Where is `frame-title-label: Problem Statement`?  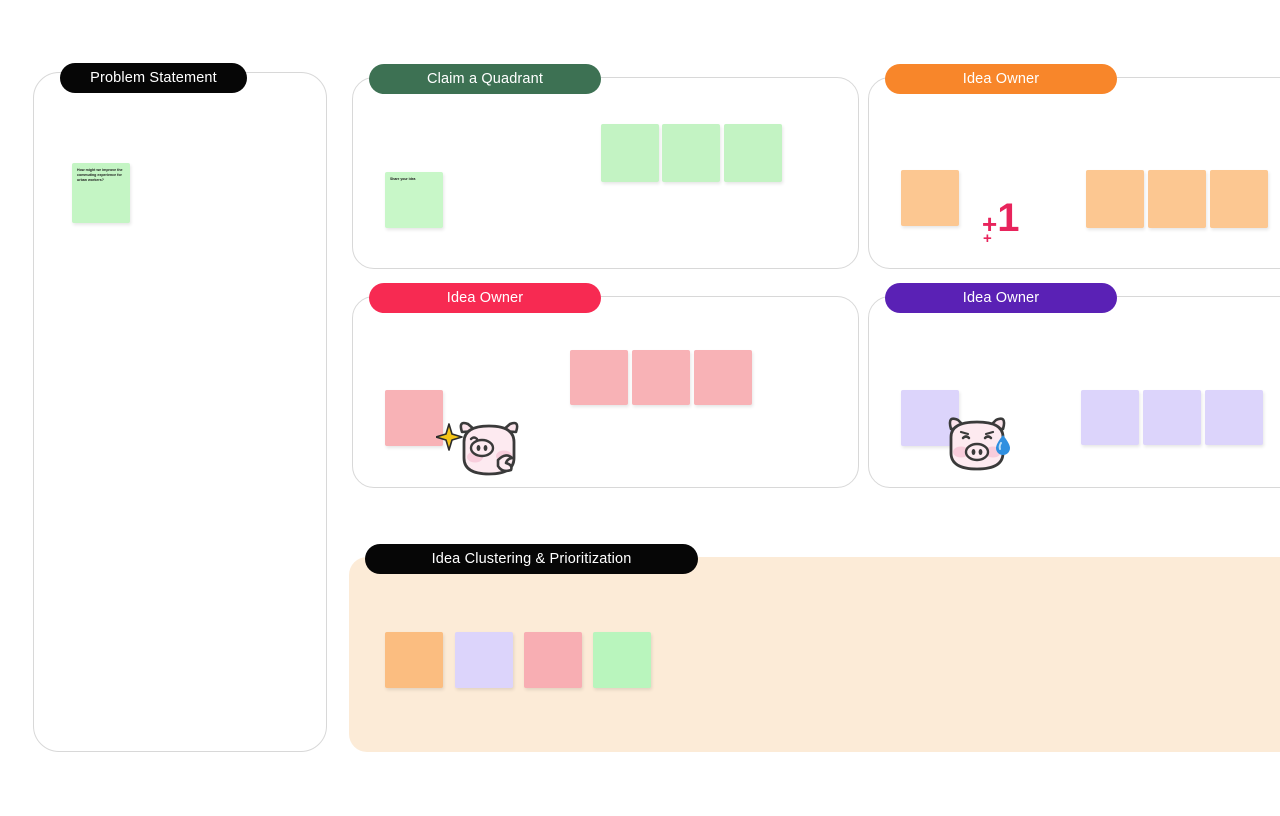 frame-title-label: Problem Statement is located at coordinates (153, 78).